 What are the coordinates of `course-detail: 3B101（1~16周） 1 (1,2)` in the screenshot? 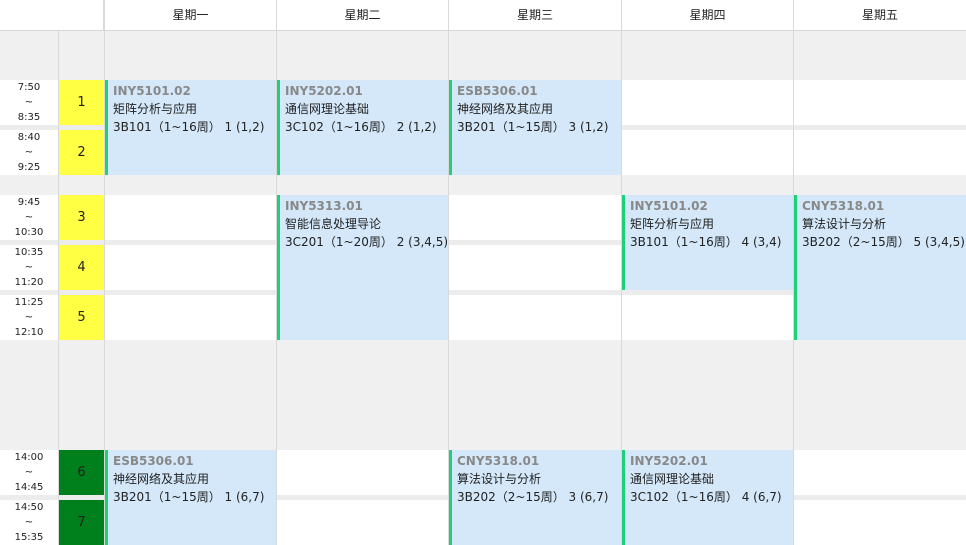 It's located at (189, 127).